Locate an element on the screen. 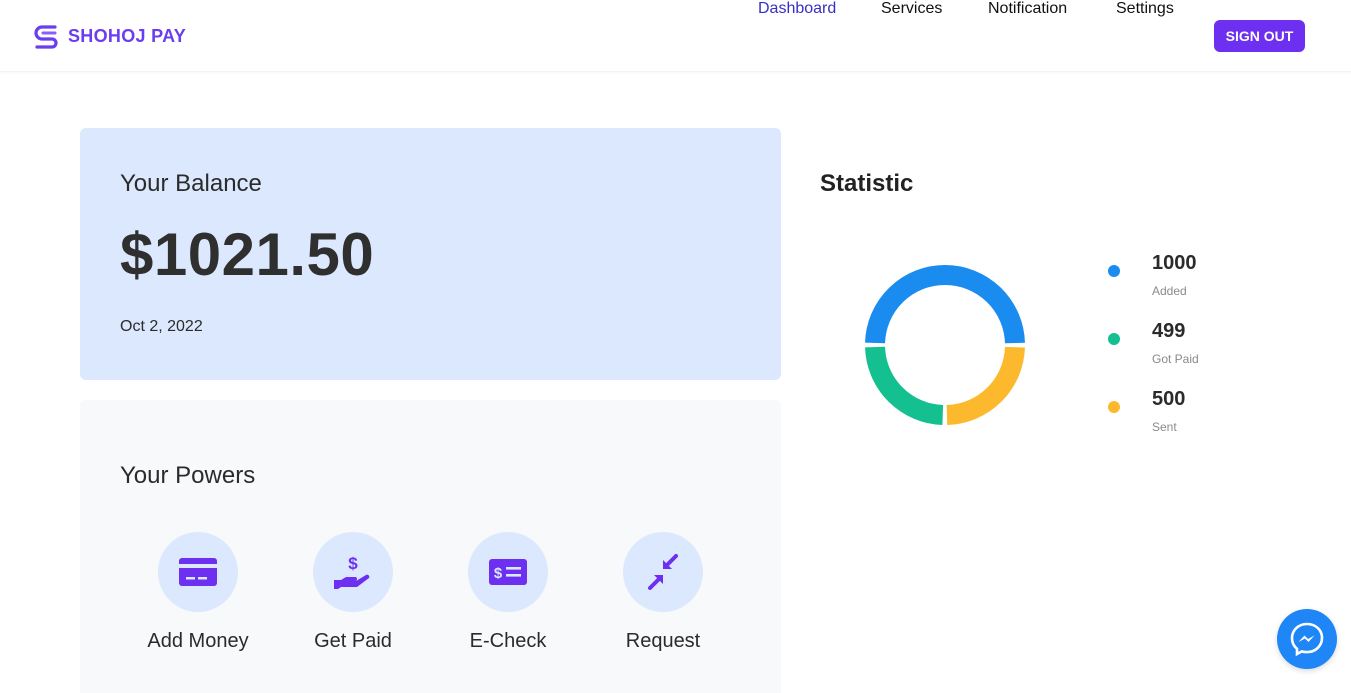 The height and width of the screenshot is (693, 1351). hand-dollar-icon: $ is located at coordinates (352, 571).